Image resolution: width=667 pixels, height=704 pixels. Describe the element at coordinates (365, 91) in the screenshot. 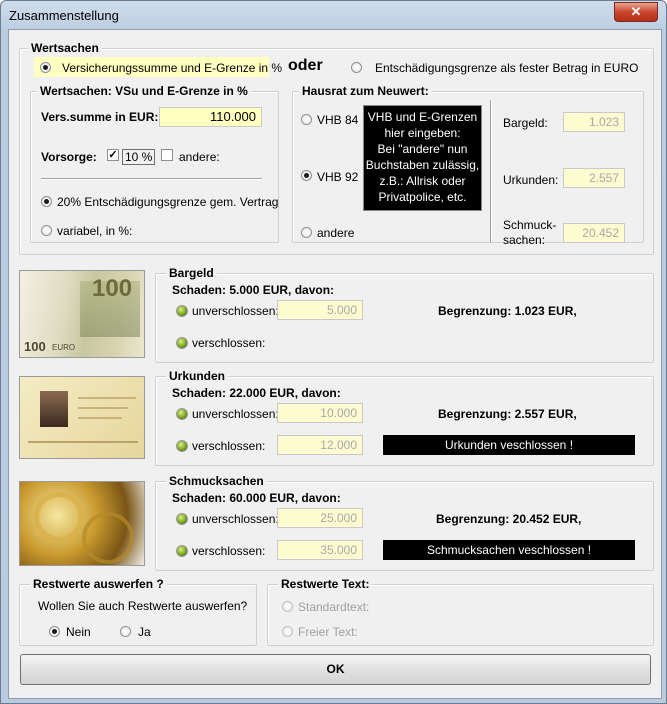

I see `hausrat-legend: Hausrat zum Neuwert:` at that location.